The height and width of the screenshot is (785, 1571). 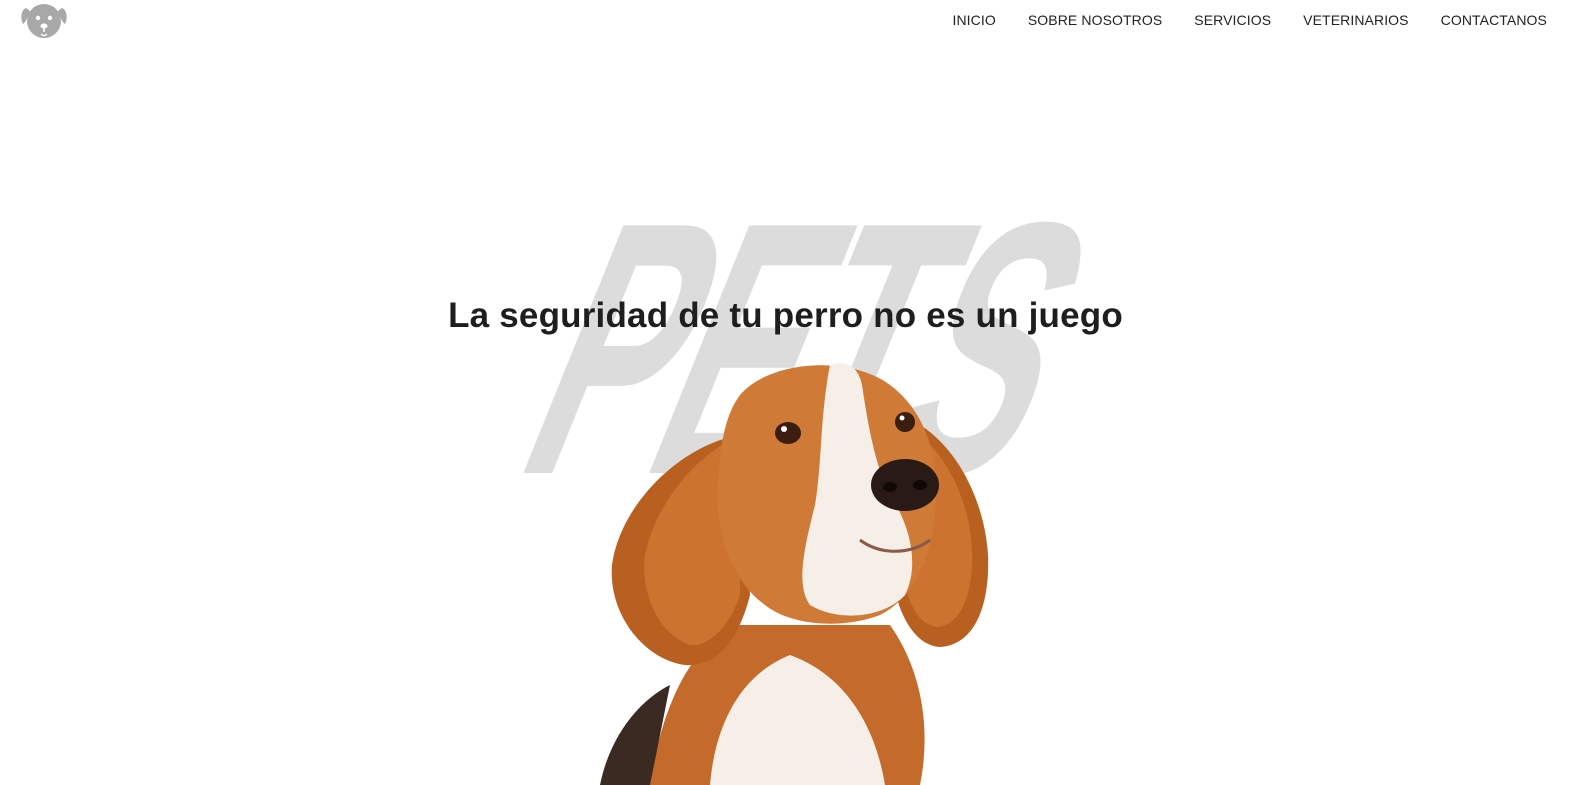 What do you see at coordinates (973, 20) in the screenshot?
I see `nav-inicio: INICIO` at bounding box center [973, 20].